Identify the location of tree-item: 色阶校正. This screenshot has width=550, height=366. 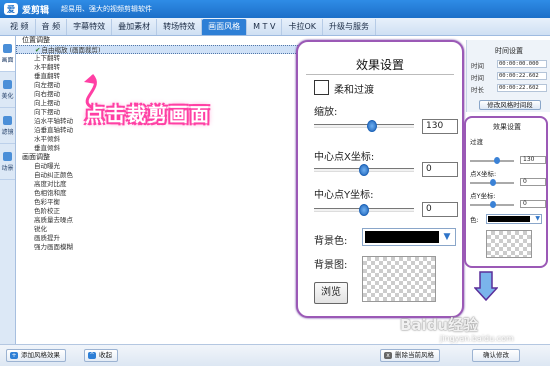
(161, 211).